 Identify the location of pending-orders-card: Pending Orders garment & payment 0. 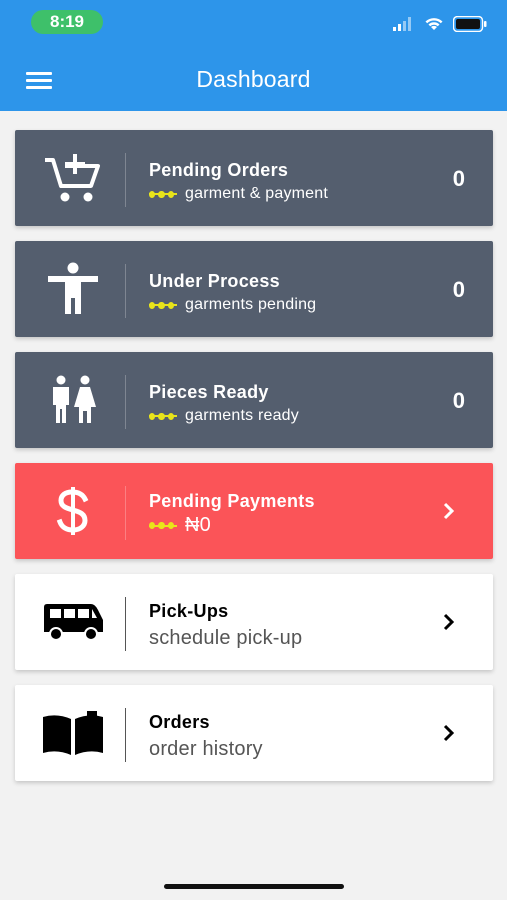
(254, 178).